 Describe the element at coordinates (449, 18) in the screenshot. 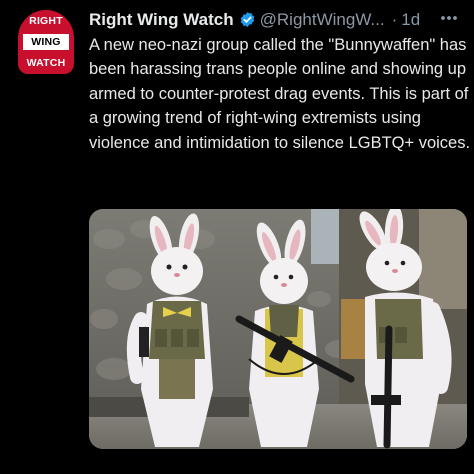

I see `more-options-icon` at that location.